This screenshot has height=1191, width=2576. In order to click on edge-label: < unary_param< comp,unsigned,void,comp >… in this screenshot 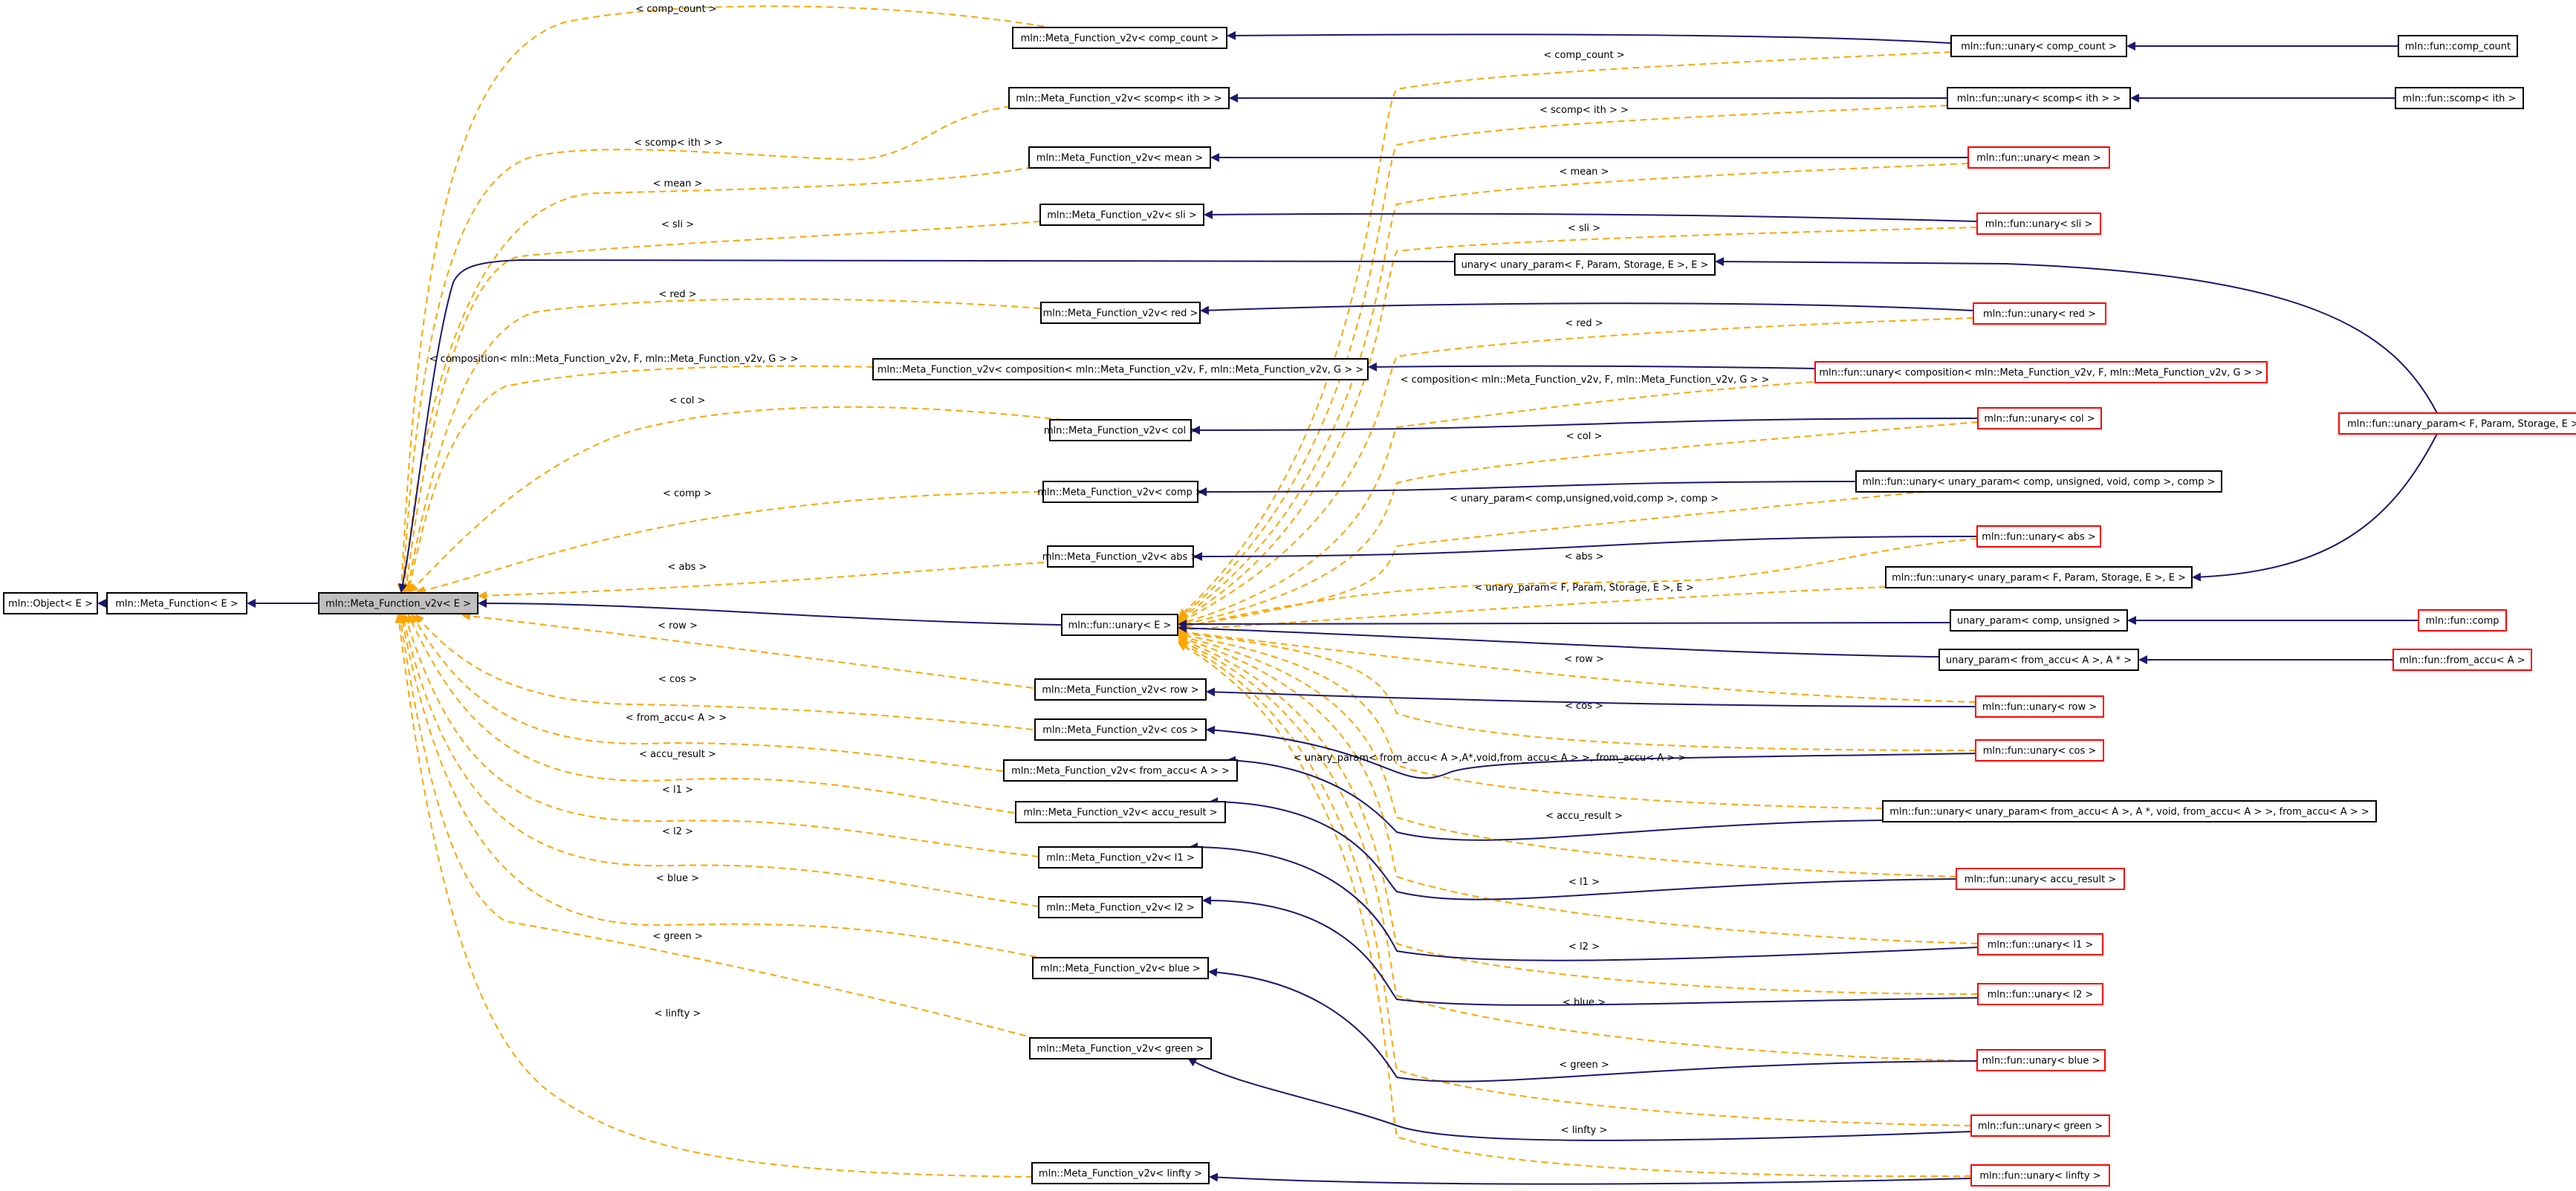, I will do `click(1584, 499)`.